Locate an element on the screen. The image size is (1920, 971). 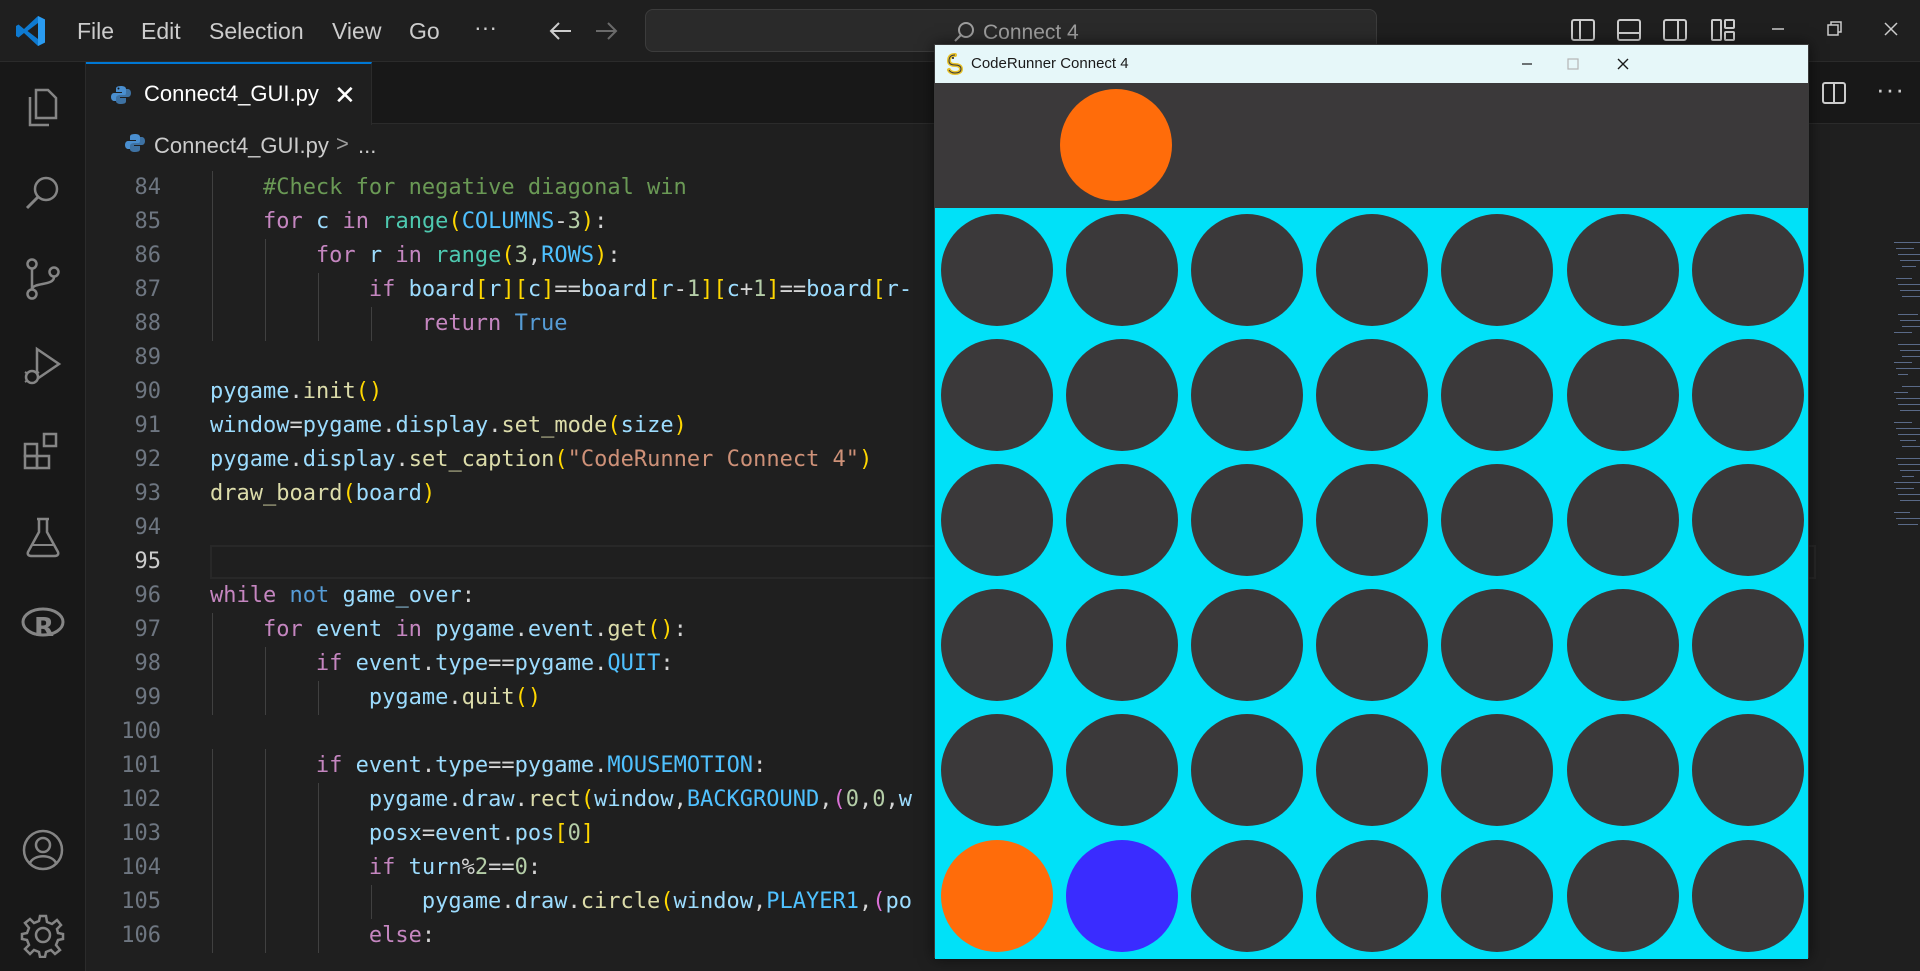
toggle-panel-icon is located at coordinates (1629, 30).